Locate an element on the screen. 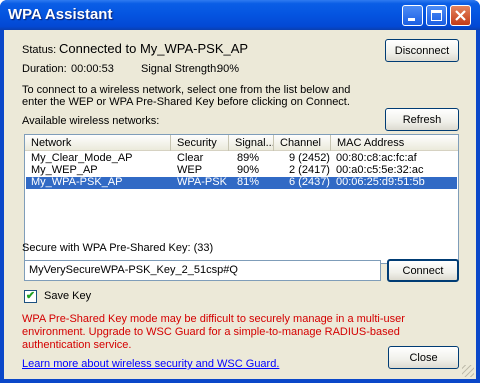  warning-line-3: authentication service. is located at coordinates (77, 345).